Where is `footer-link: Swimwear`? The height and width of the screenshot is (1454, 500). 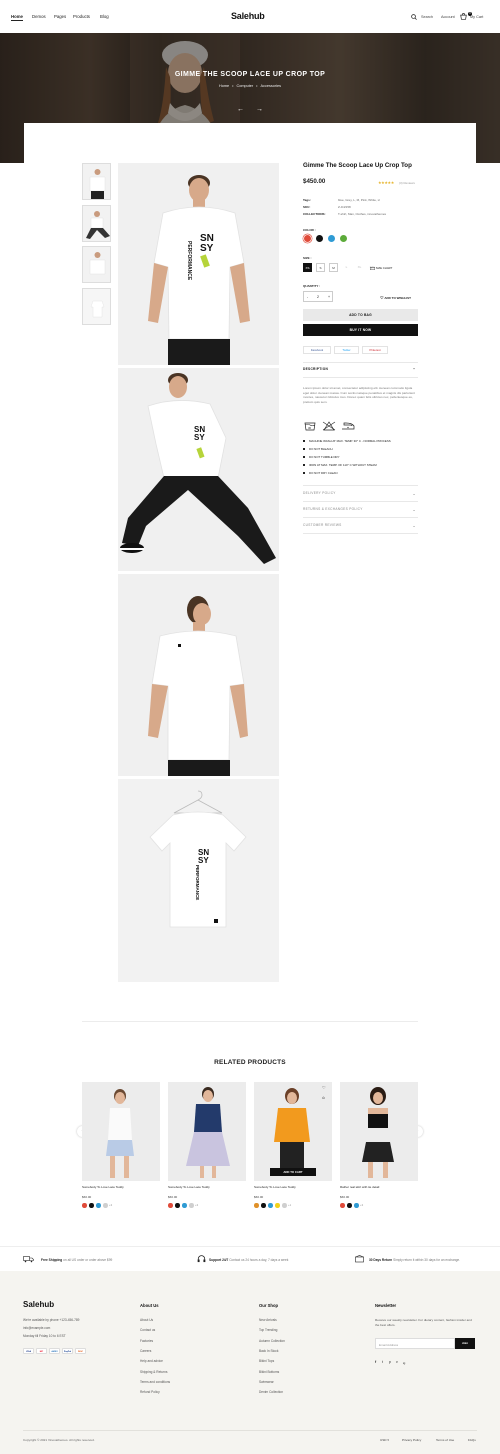
footer-link: Swimwear is located at coordinates (266, 1382).